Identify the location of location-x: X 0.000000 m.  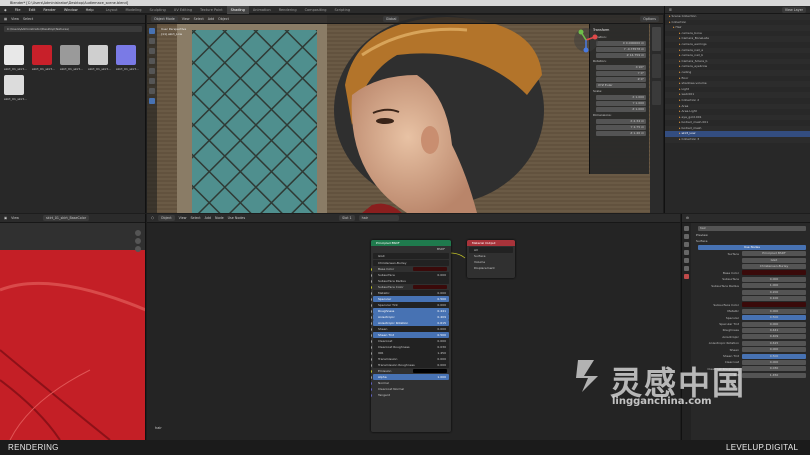
(621, 43).